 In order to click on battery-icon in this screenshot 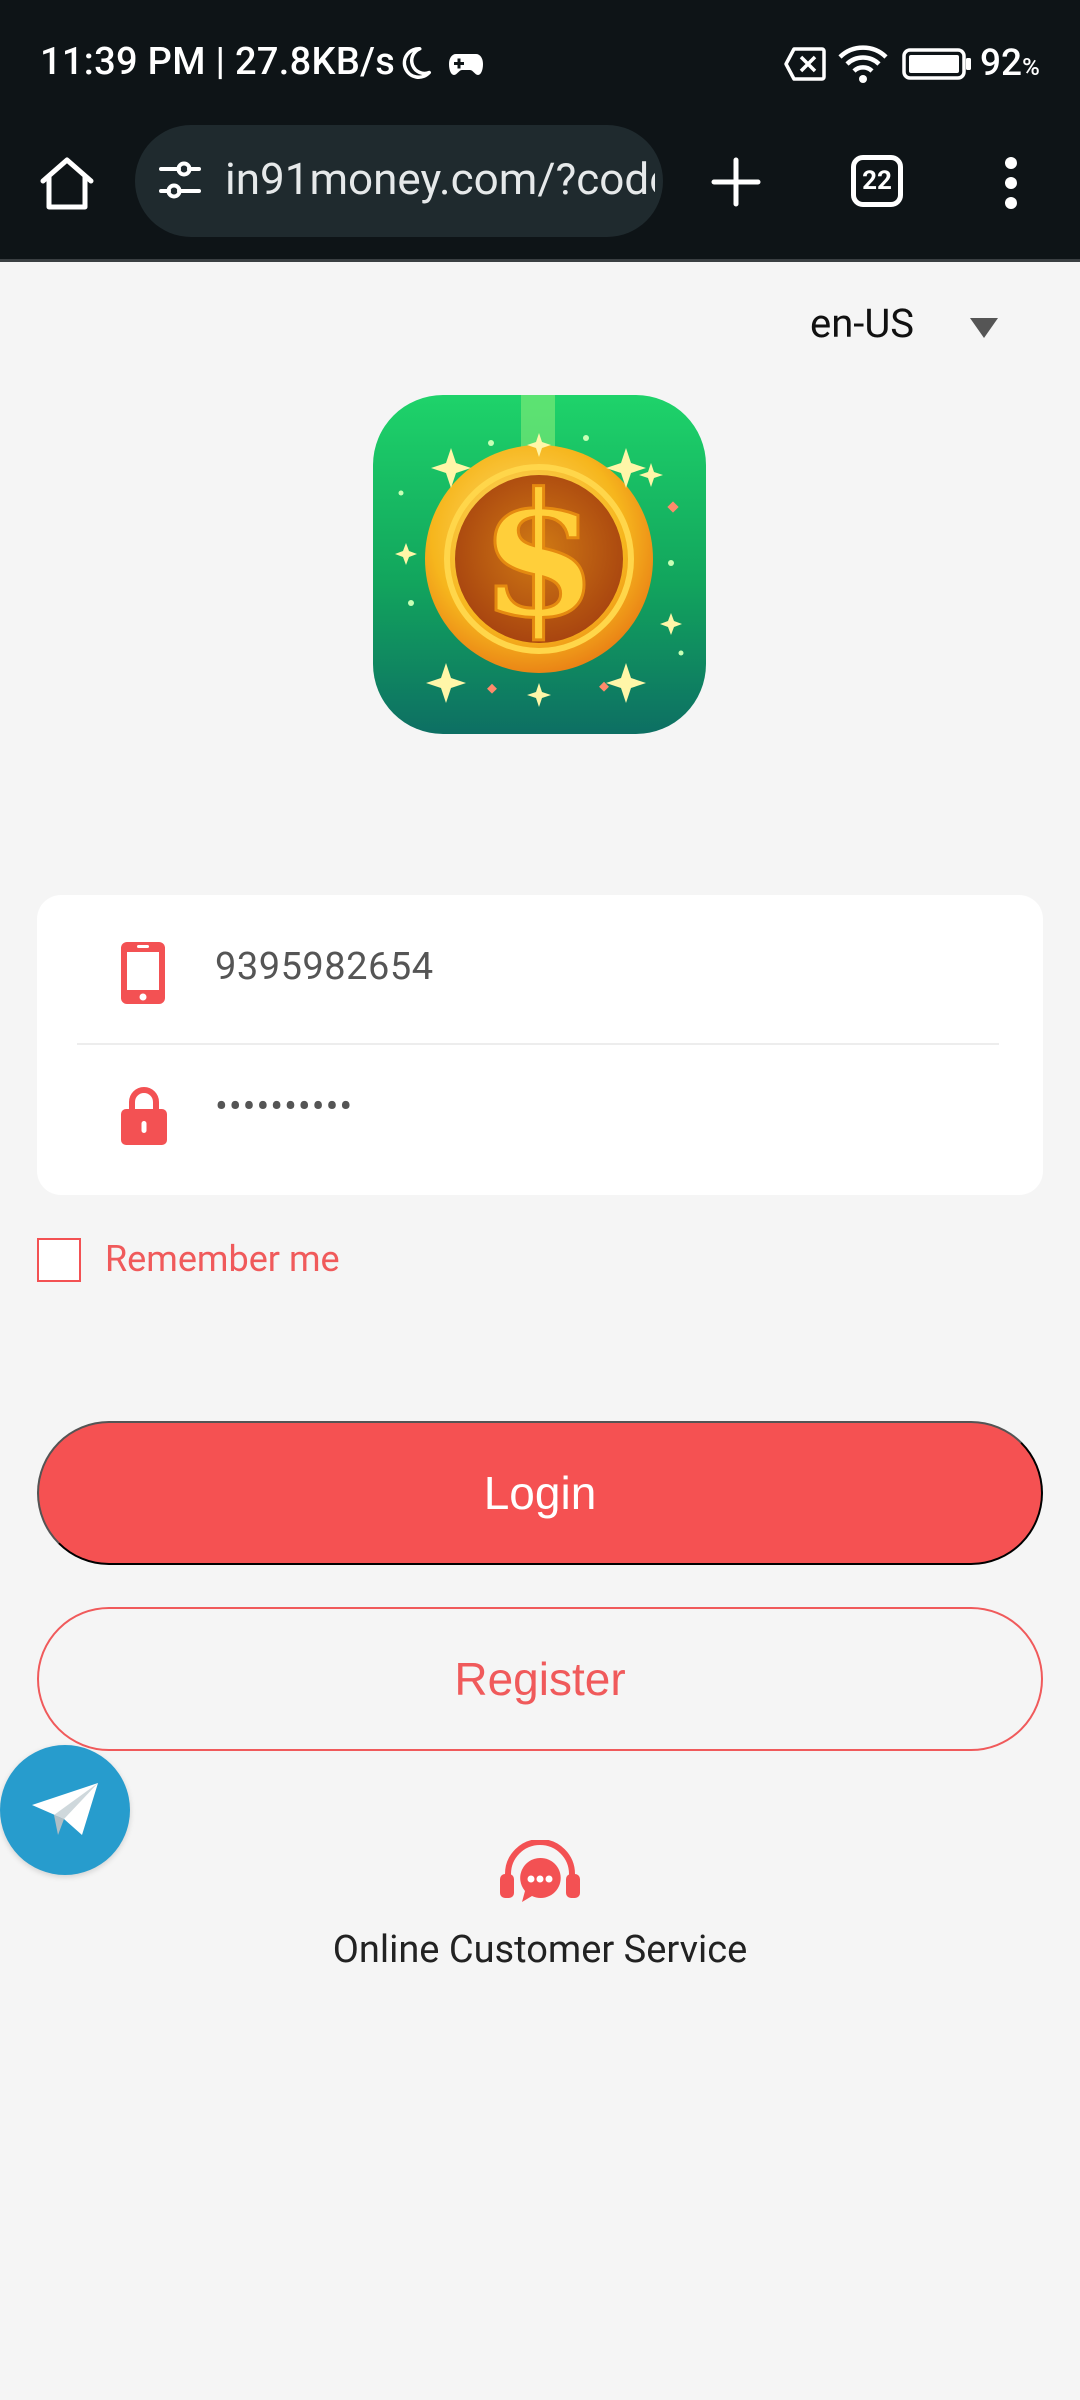, I will do `click(936, 64)`.